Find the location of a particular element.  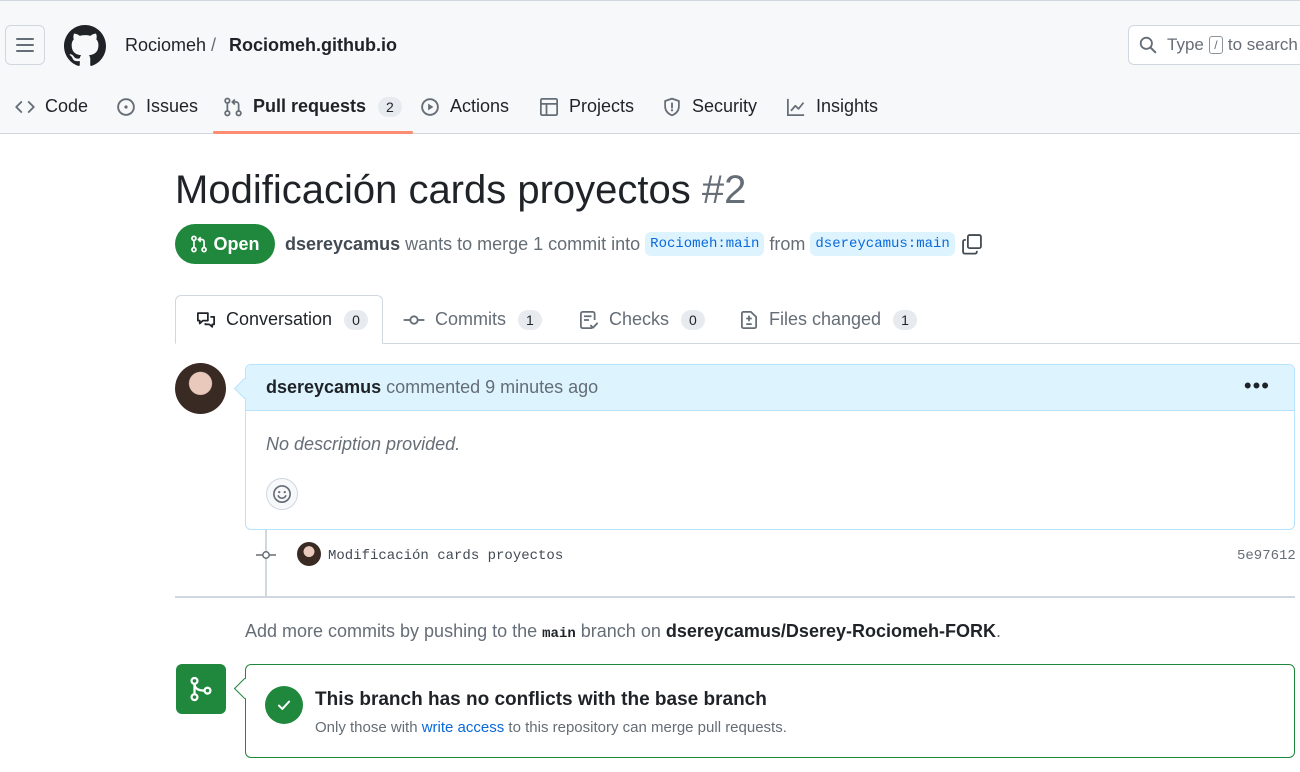

tab-commits: Commits 1 is located at coordinates (472, 319).